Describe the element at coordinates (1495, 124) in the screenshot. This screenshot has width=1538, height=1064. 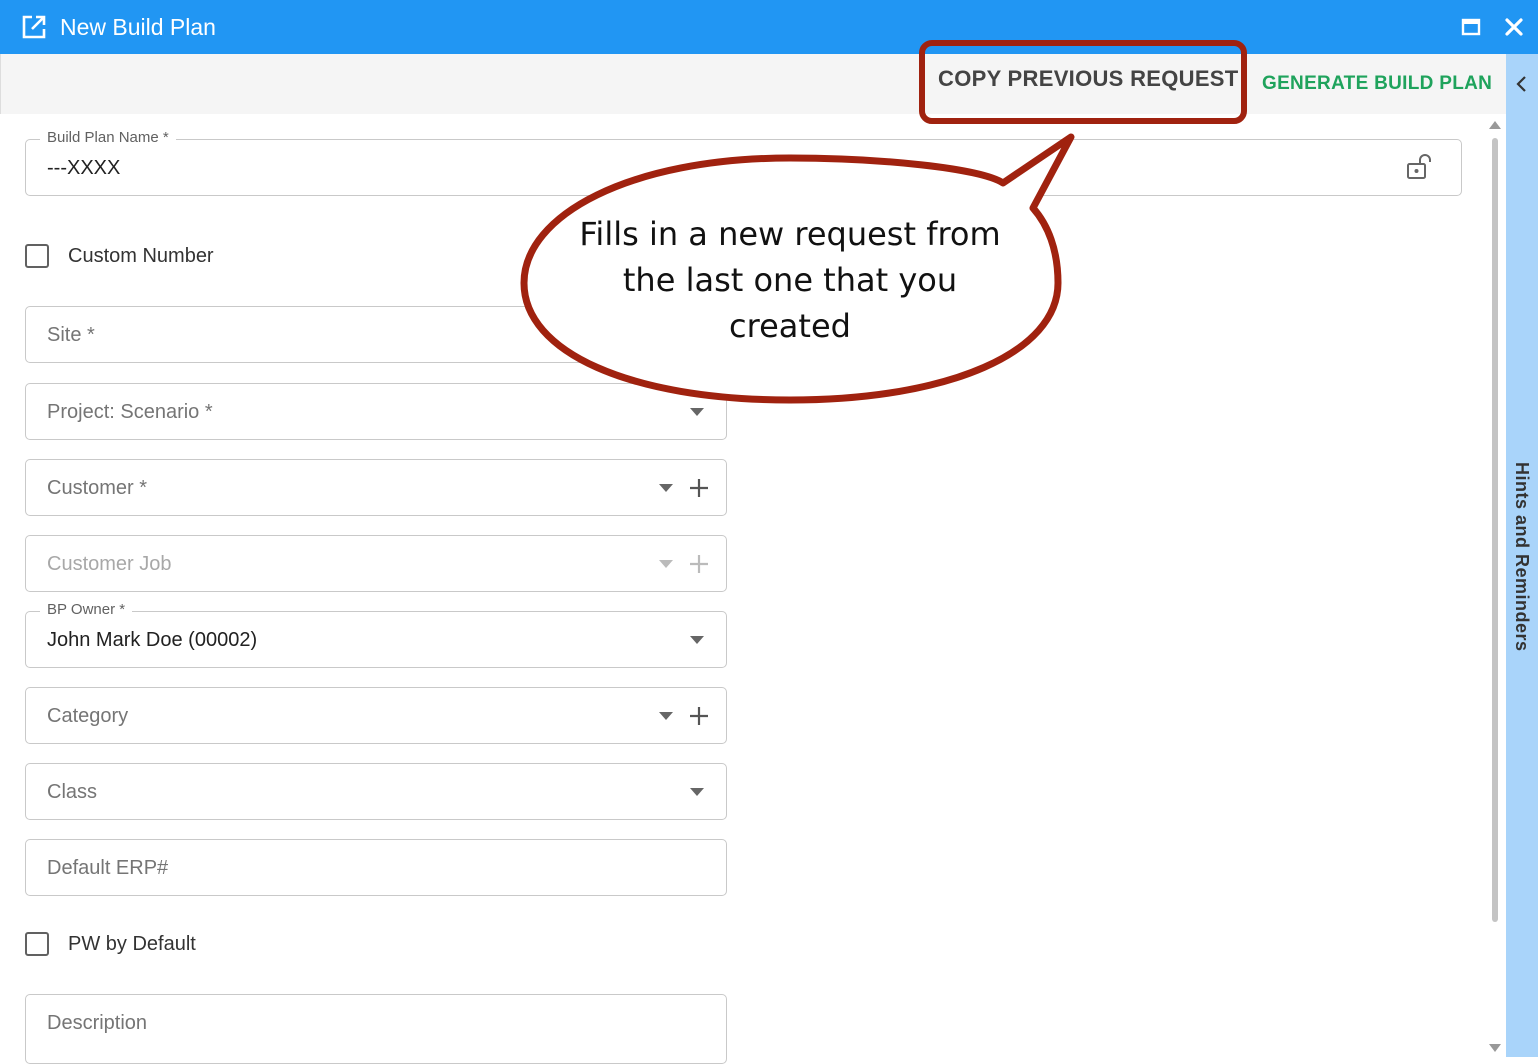
I see `scroll-up-icon` at that location.